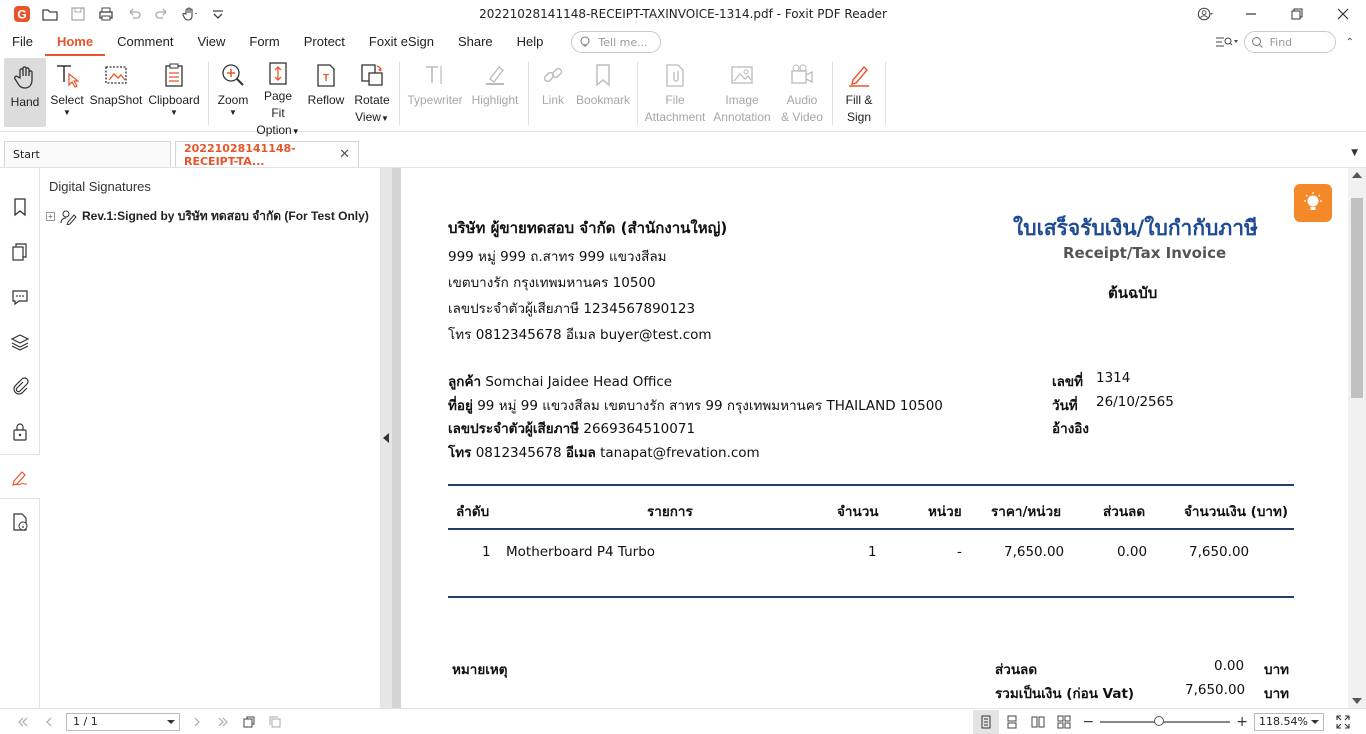 Image resolution: width=1366 pixels, height=734 pixels. Describe the element at coordinates (278, 96) in the screenshot. I see `page-fit-option-button: Page Fit Option▼` at that location.